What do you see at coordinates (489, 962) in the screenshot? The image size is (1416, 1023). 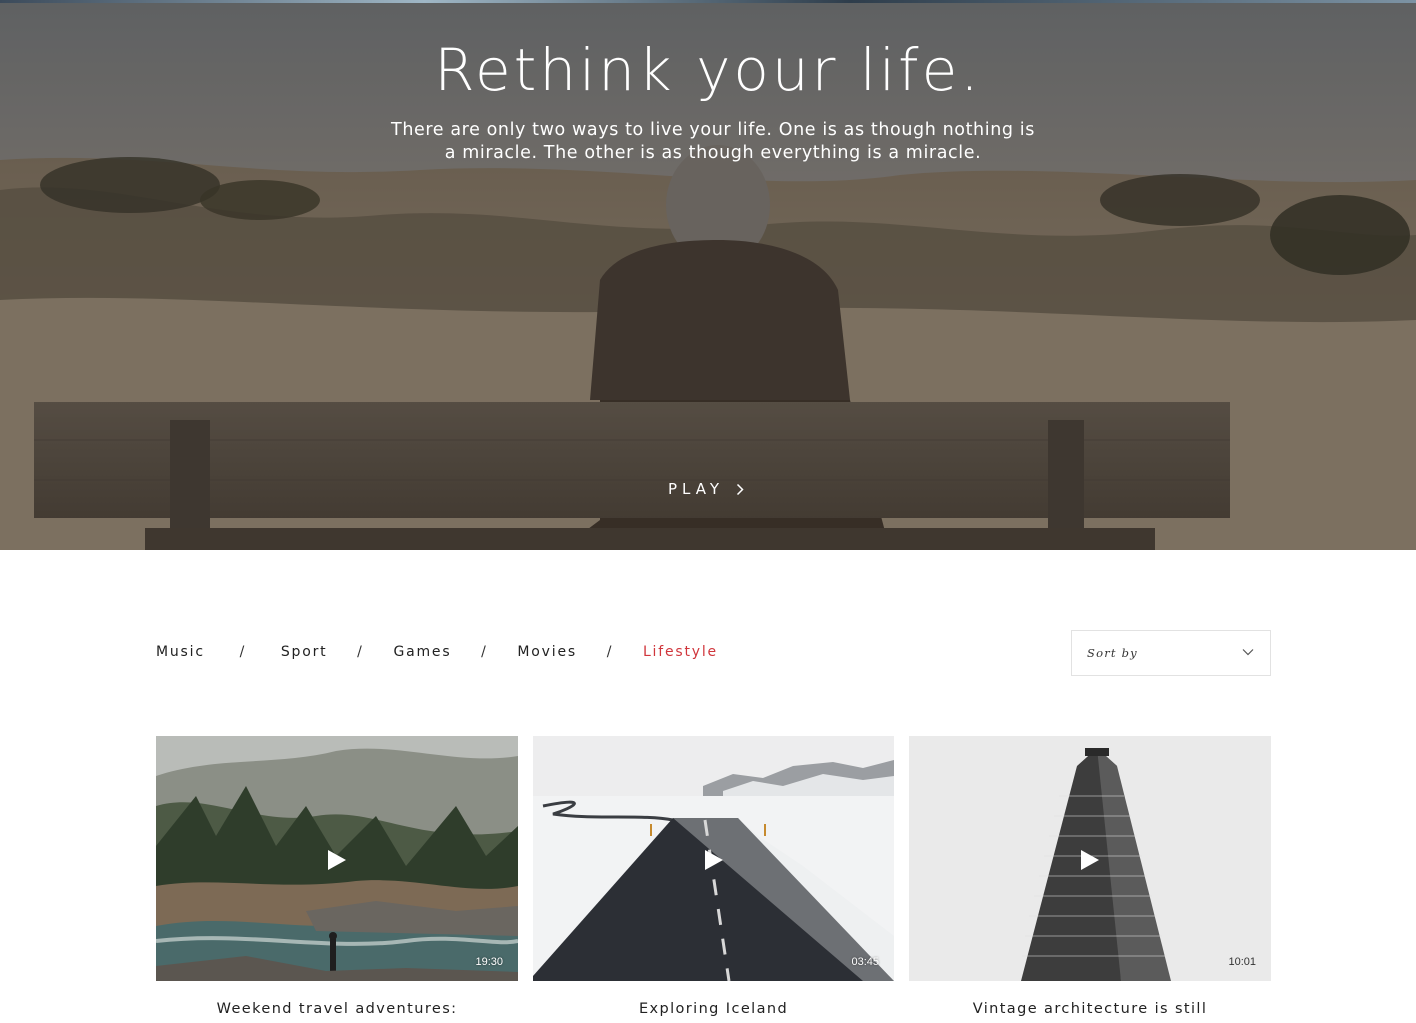 I see `video-duration: 19:30` at bounding box center [489, 962].